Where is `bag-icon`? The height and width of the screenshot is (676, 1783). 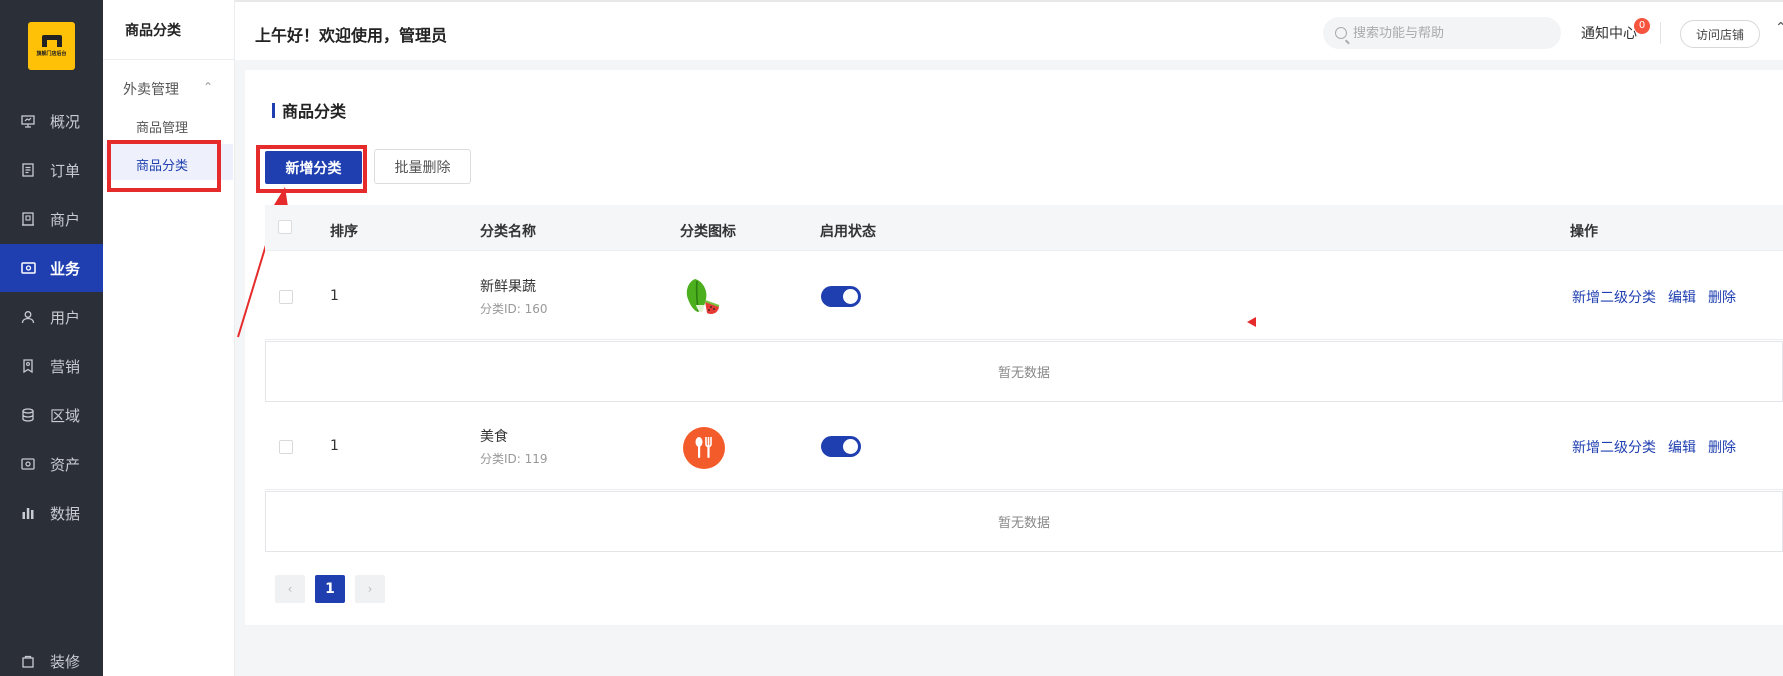 bag-icon is located at coordinates (28, 661).